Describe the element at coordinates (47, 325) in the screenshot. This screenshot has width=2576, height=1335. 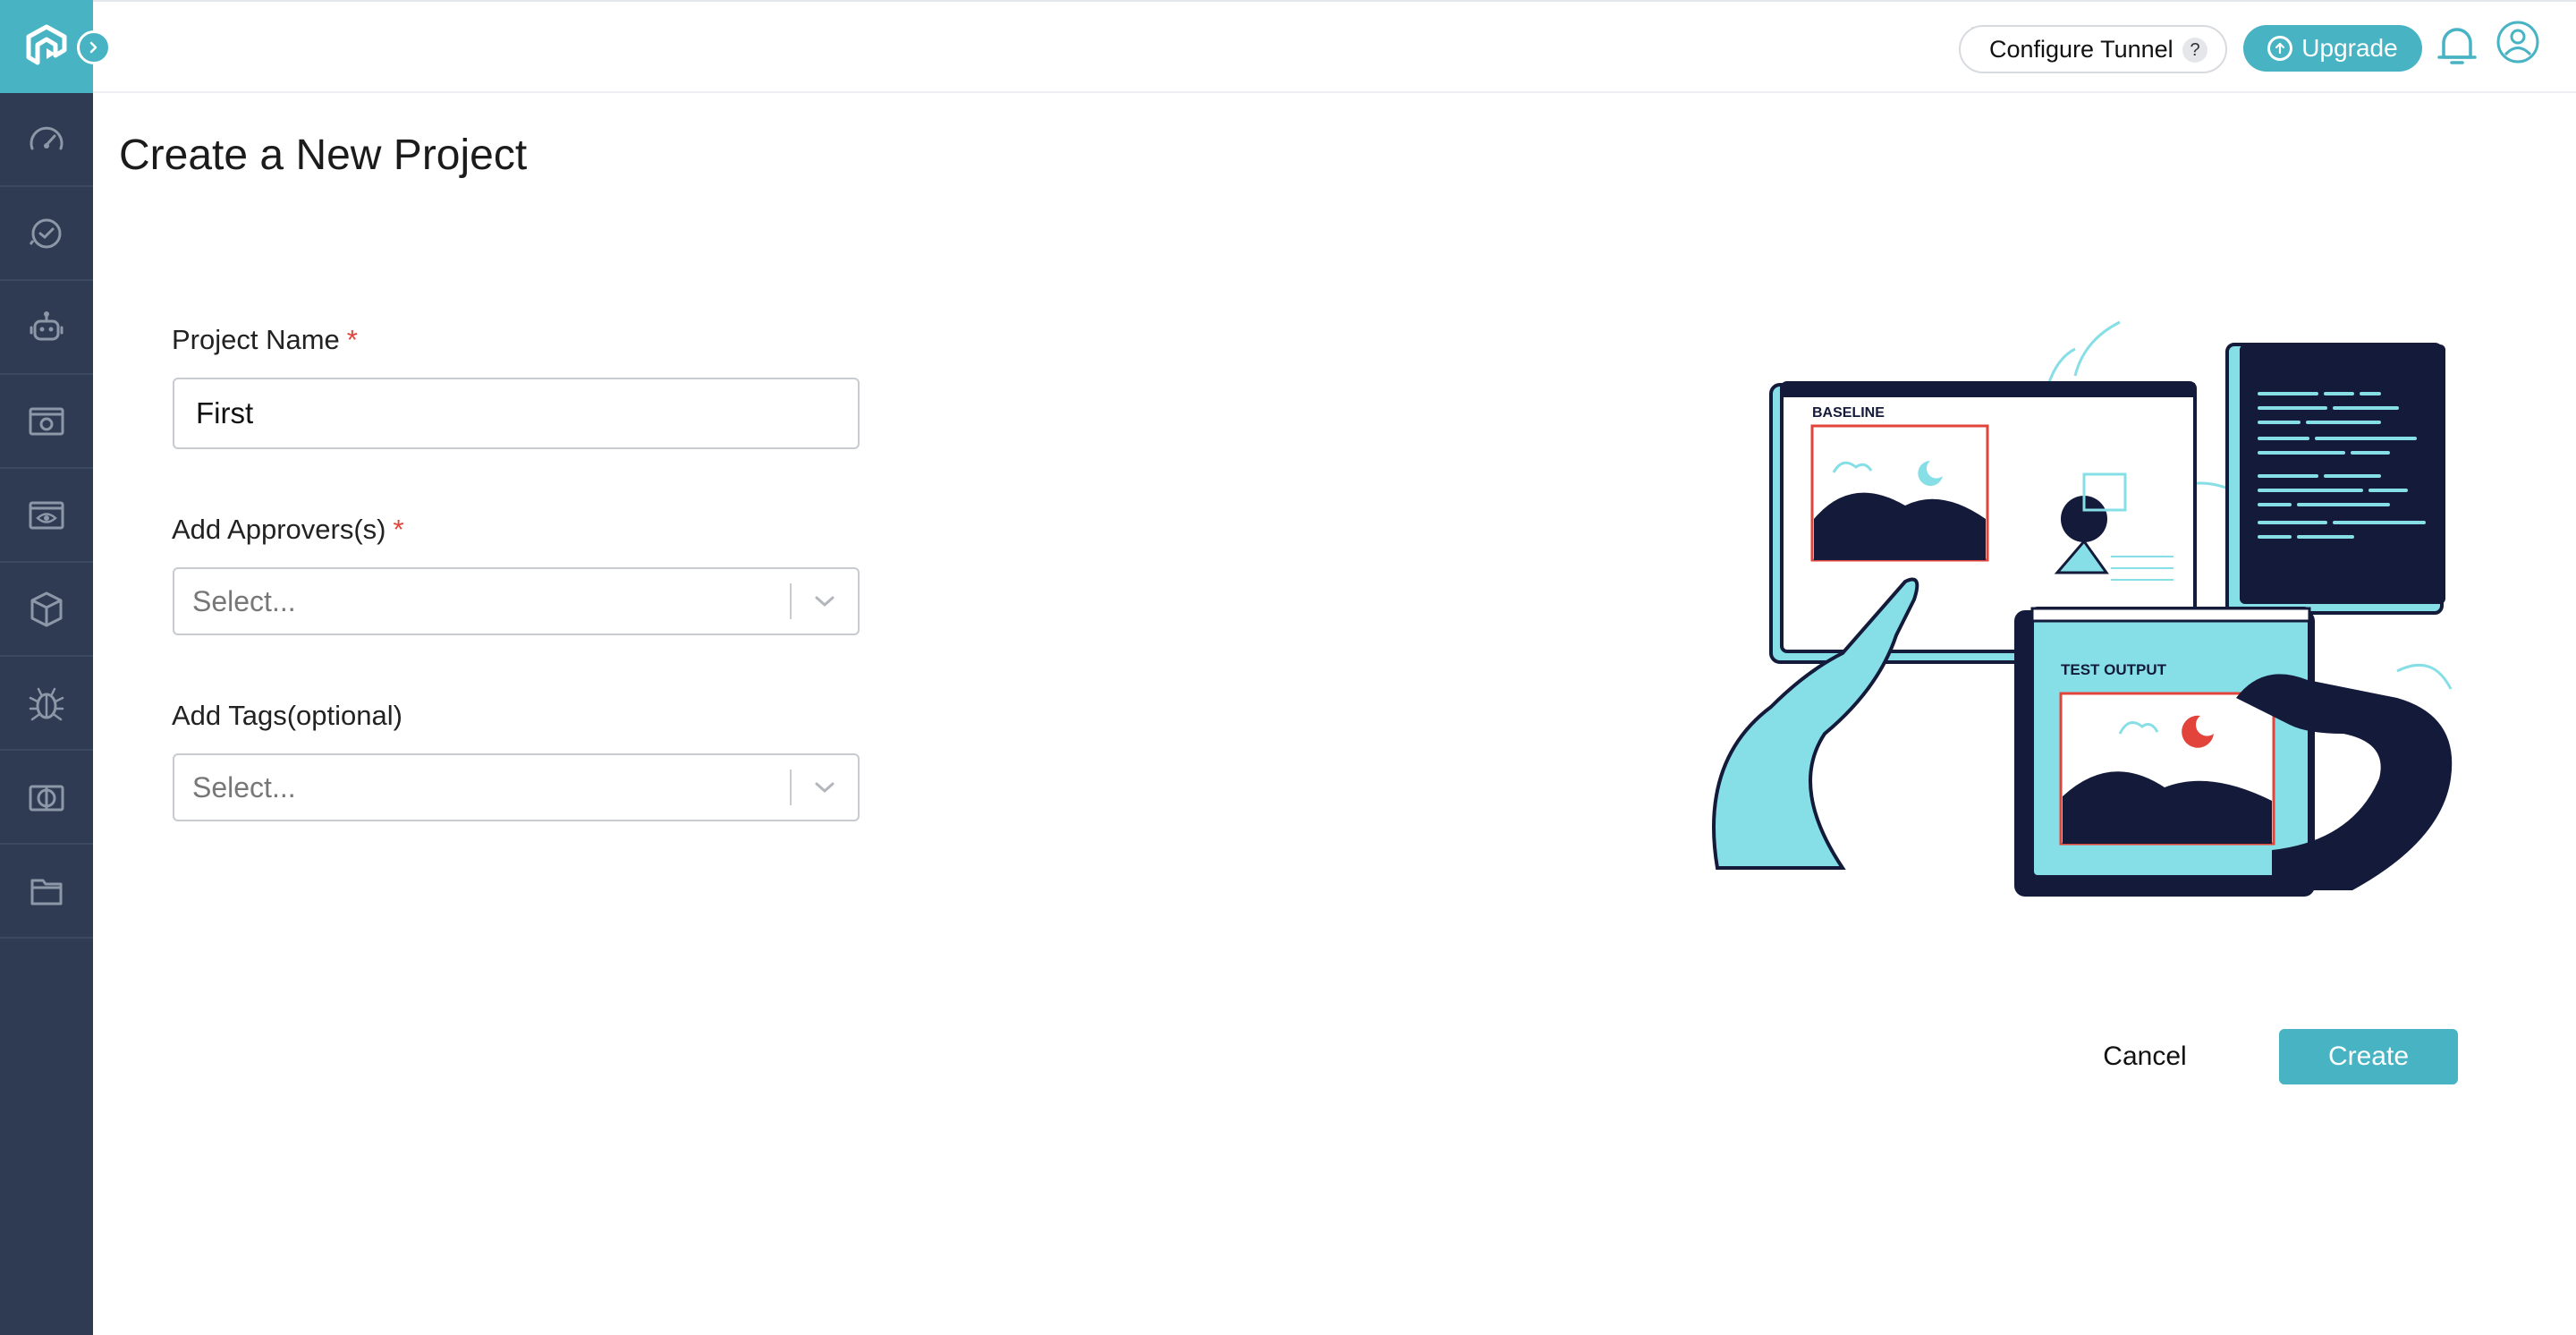
I see `robot-icon` at that location.